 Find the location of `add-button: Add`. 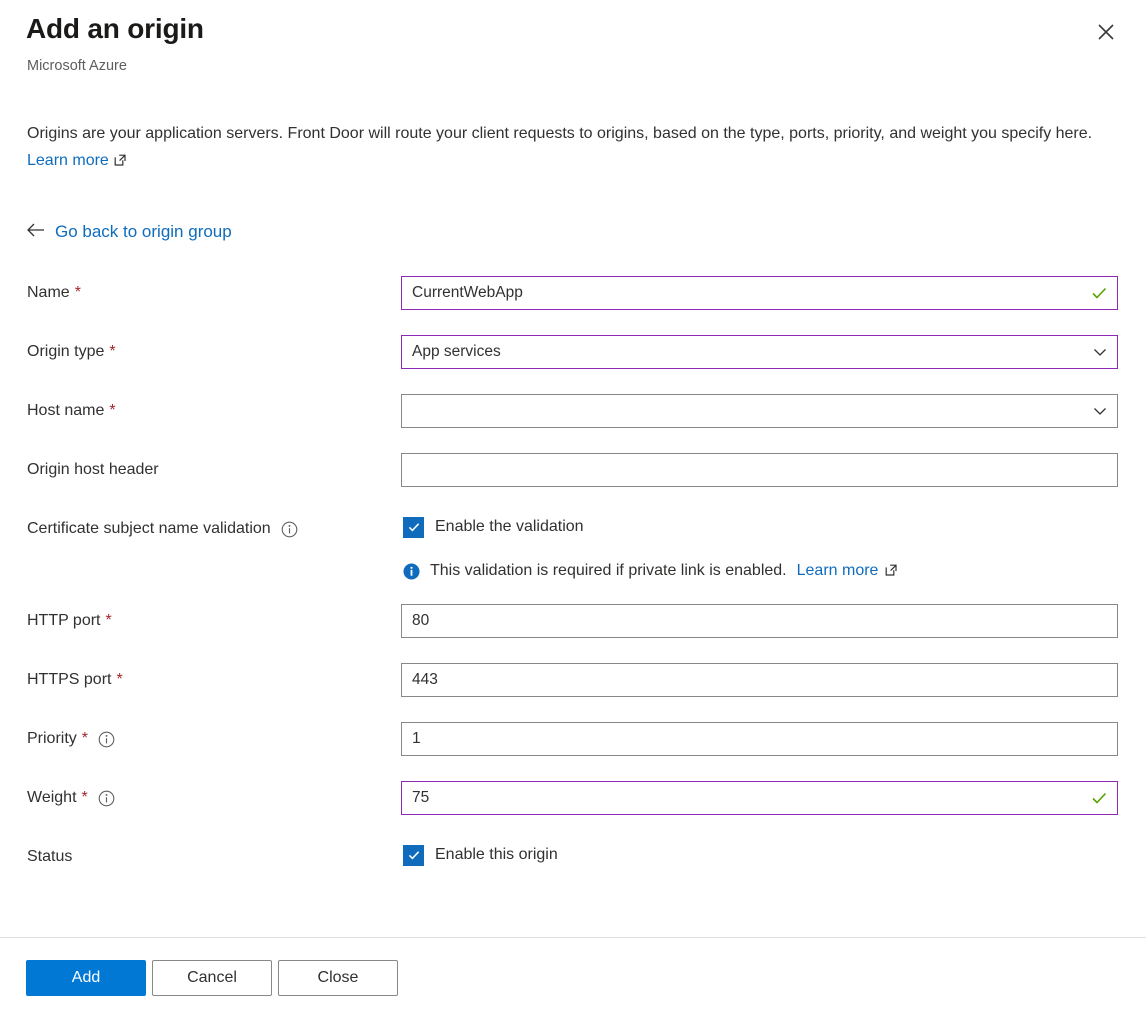

add-button: Add is located at coordinates (86, 978).